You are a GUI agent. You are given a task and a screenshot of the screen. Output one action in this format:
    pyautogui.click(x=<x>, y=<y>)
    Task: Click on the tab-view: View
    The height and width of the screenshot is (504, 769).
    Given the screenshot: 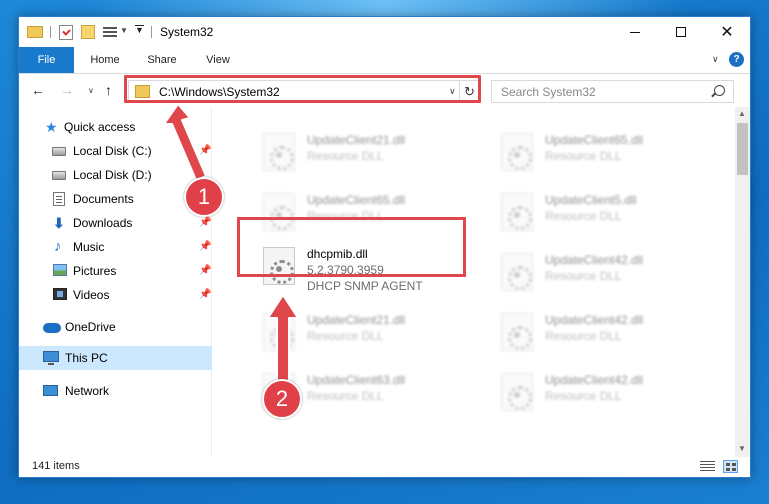 What is the action you would take?
    pyautogui.click(x=218, y=60)
    